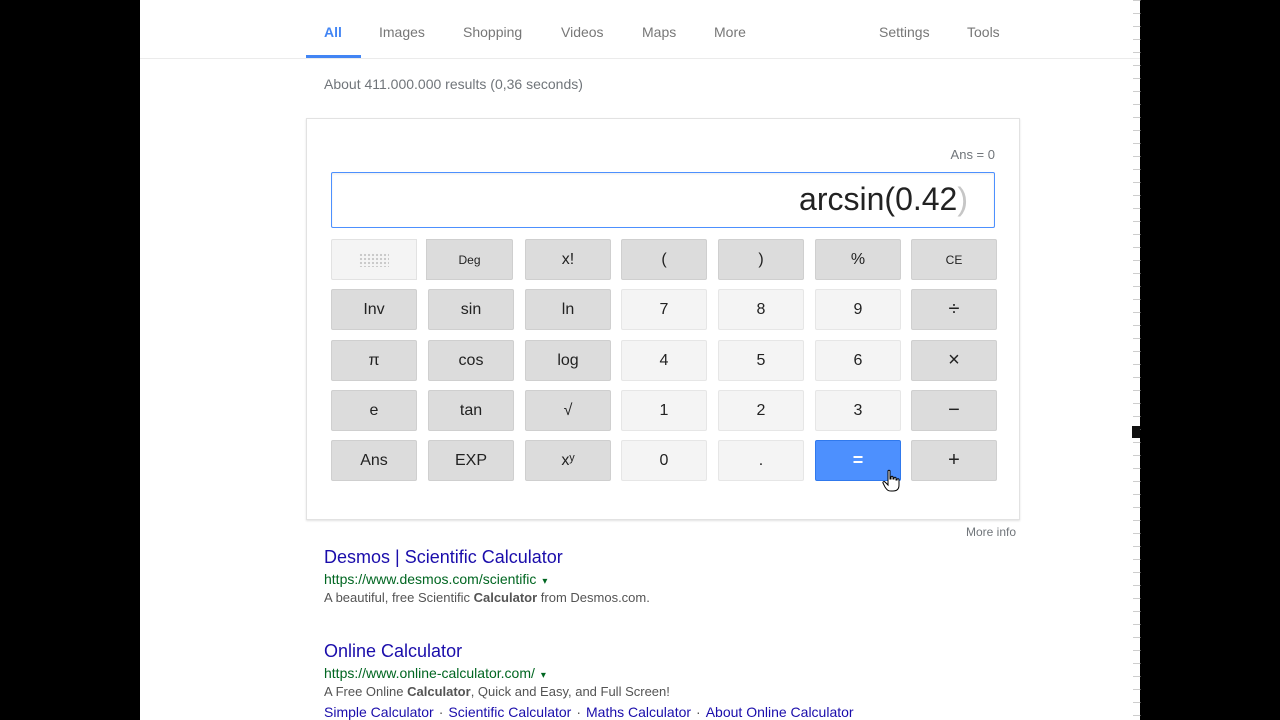  I want to click on digit-0-key: 0, so click(664, 460).